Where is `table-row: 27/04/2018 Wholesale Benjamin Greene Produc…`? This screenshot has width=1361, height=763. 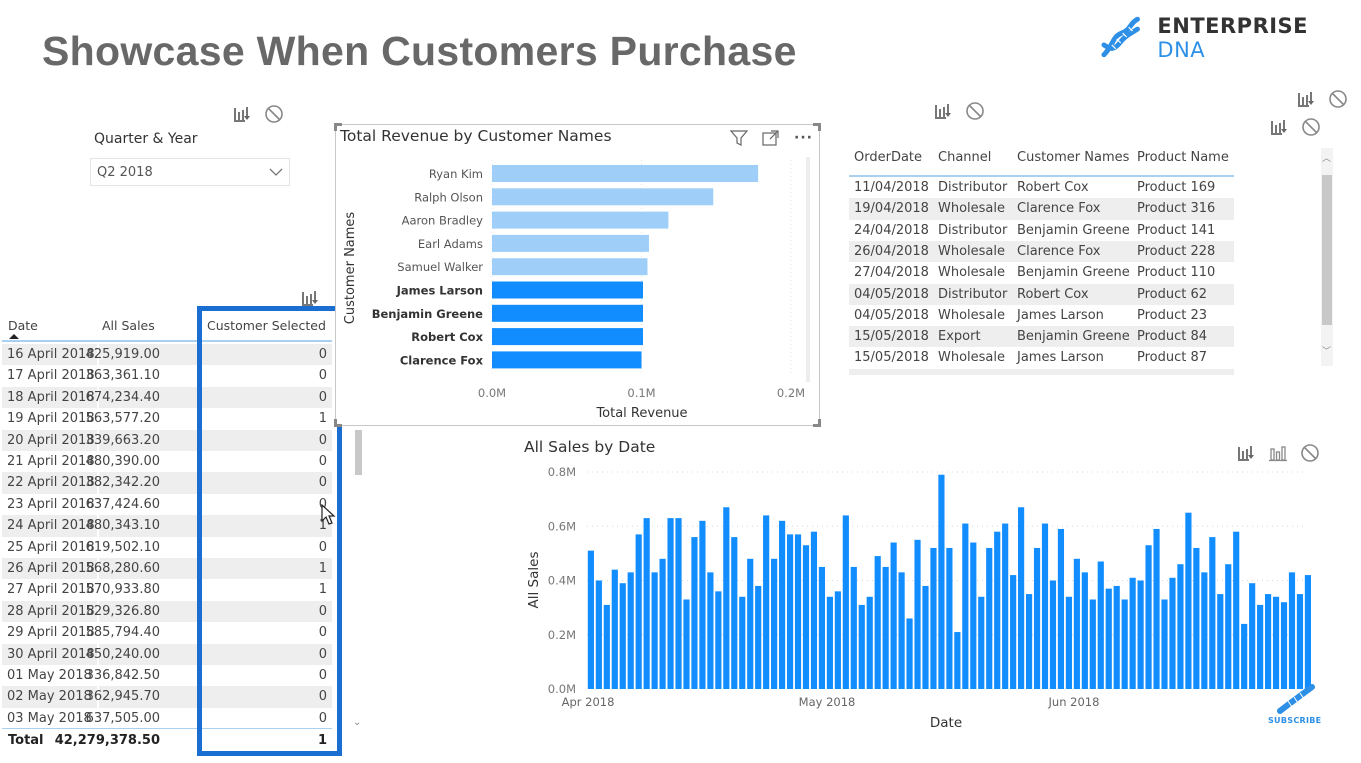 table-row: 27/04/2018 Wholesale Benjamin Greene Produc… is located at coordinates (1041, 272).